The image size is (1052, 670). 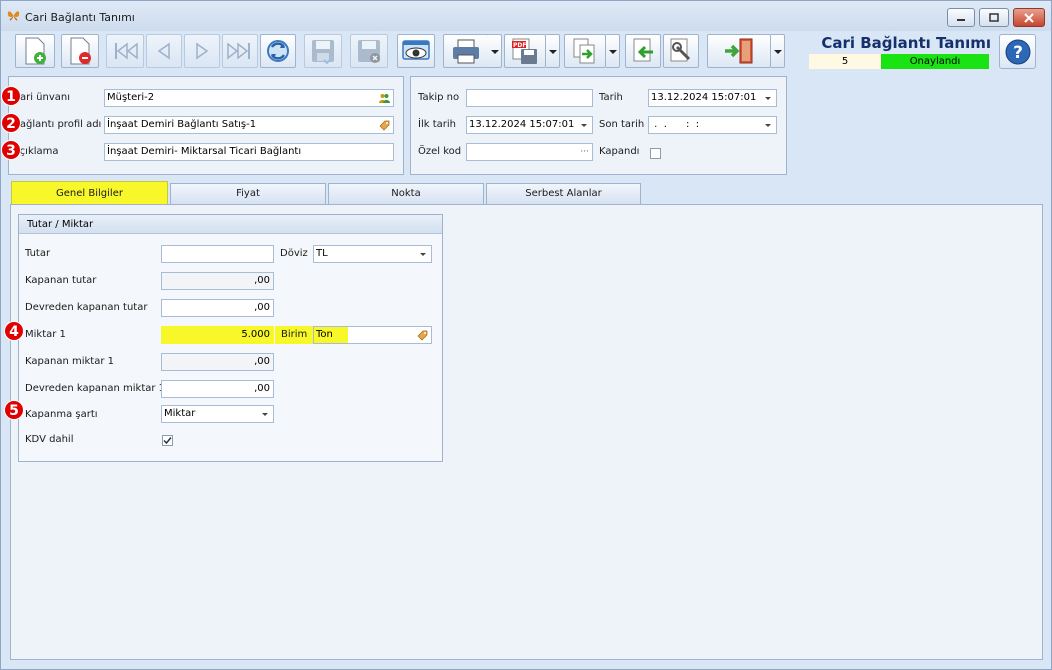 What do you see at coordinates (45, 334) in the screenshot?
I see `miktar1-label: Miktar 1` at bounding box center [45, 334].